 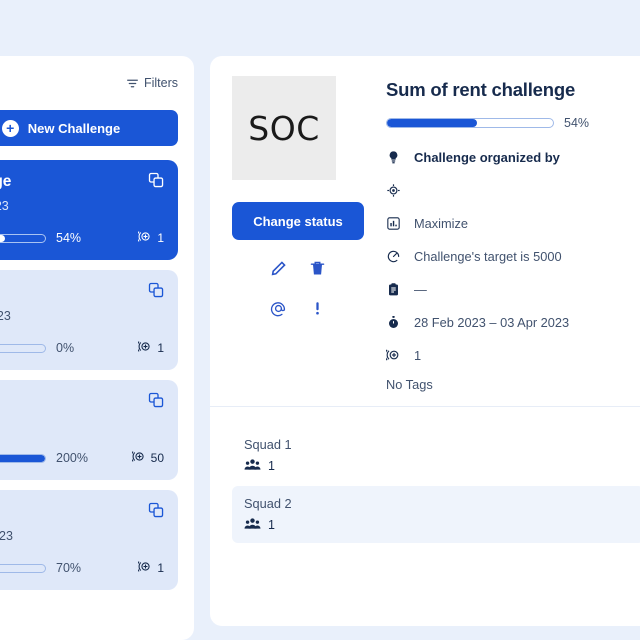 I want to click on meta-row-dates: 28 Feb 2023 – 03 Apr 2023, so click(x=513, y=322).